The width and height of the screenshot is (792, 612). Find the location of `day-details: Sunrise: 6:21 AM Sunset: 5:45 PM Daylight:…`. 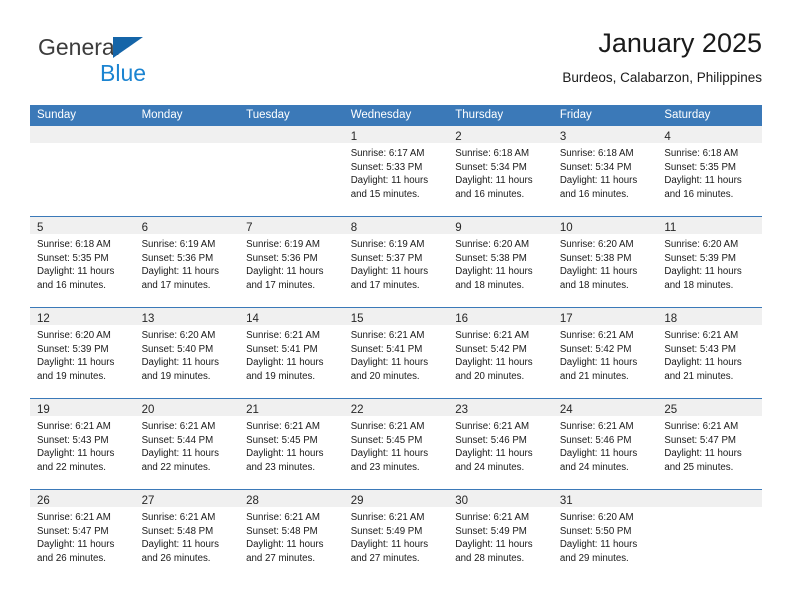

day-details: Sunrise: 6:21 AM Sunset: 5:45 PM Daylight:… is located at coordinates (396, 445).